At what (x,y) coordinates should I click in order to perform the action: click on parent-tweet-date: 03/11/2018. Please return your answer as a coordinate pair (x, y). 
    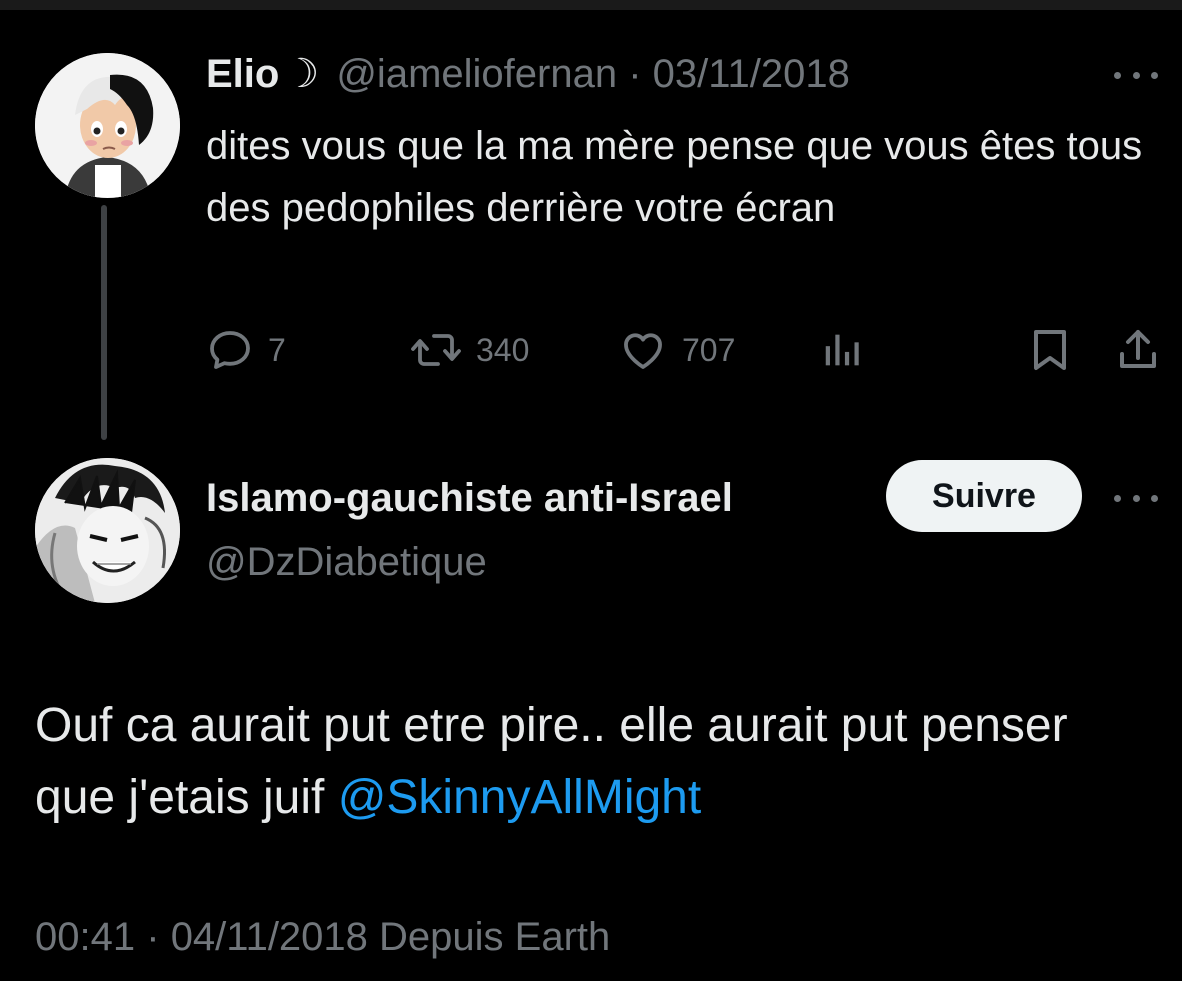
    Looking at the image, I should click on (751, 74).